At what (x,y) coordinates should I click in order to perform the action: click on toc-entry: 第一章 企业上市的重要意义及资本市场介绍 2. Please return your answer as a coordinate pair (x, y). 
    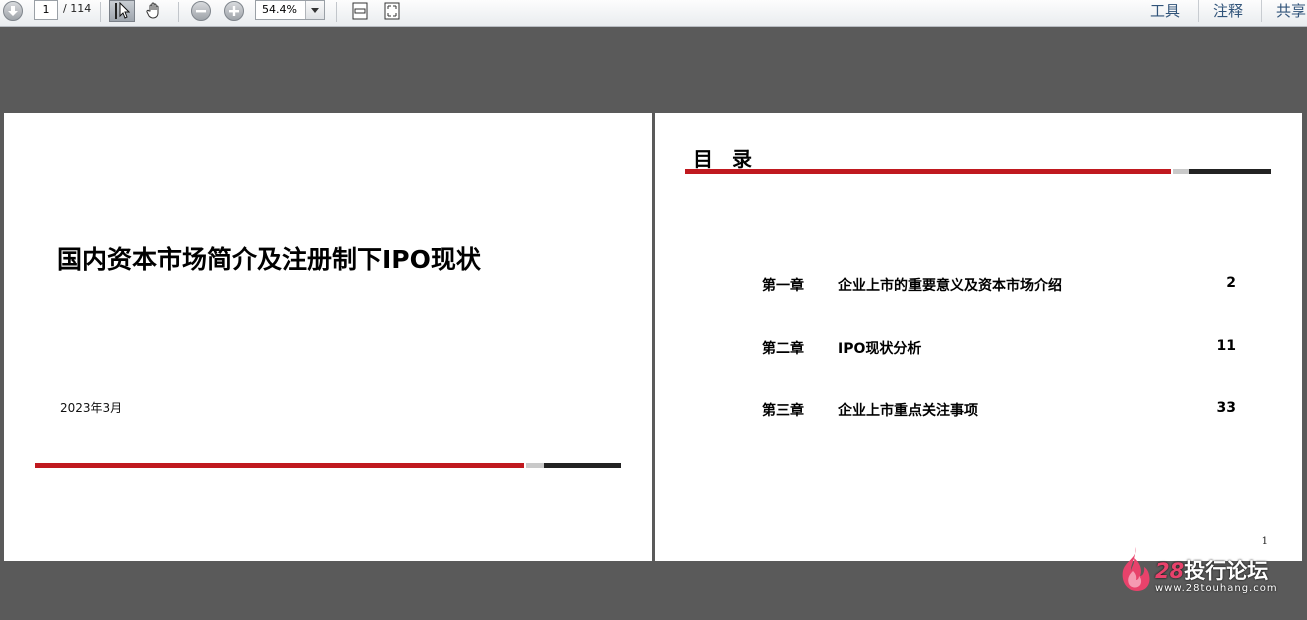
    Looking at the image, I should click on (978, 285).